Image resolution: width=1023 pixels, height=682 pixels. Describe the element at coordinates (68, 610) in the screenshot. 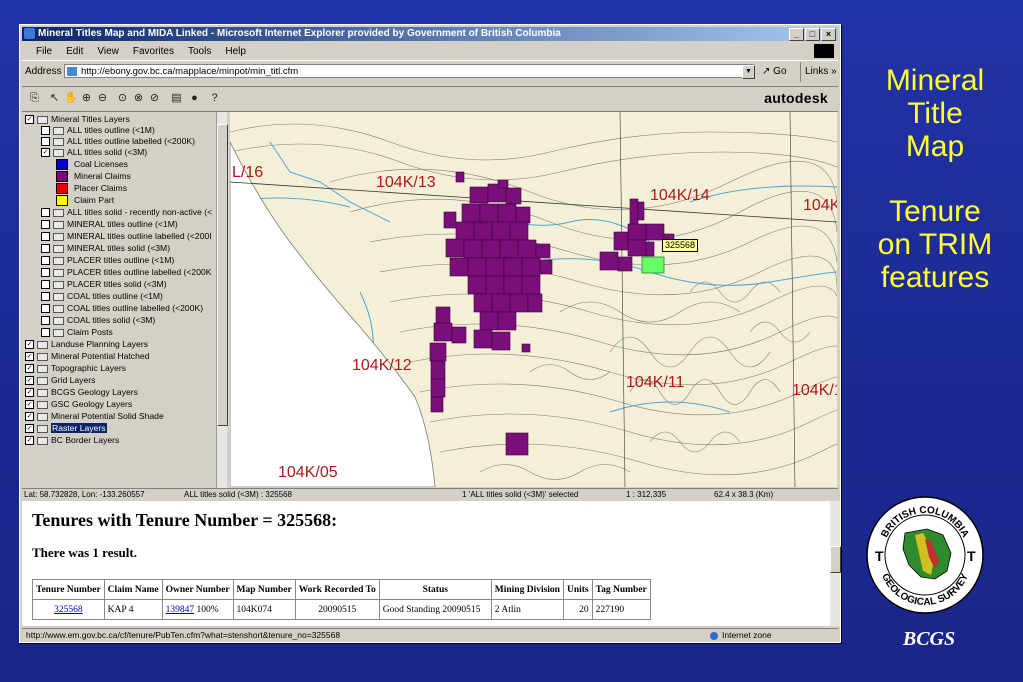

I see `tenure-number-link: 325568` at that location.